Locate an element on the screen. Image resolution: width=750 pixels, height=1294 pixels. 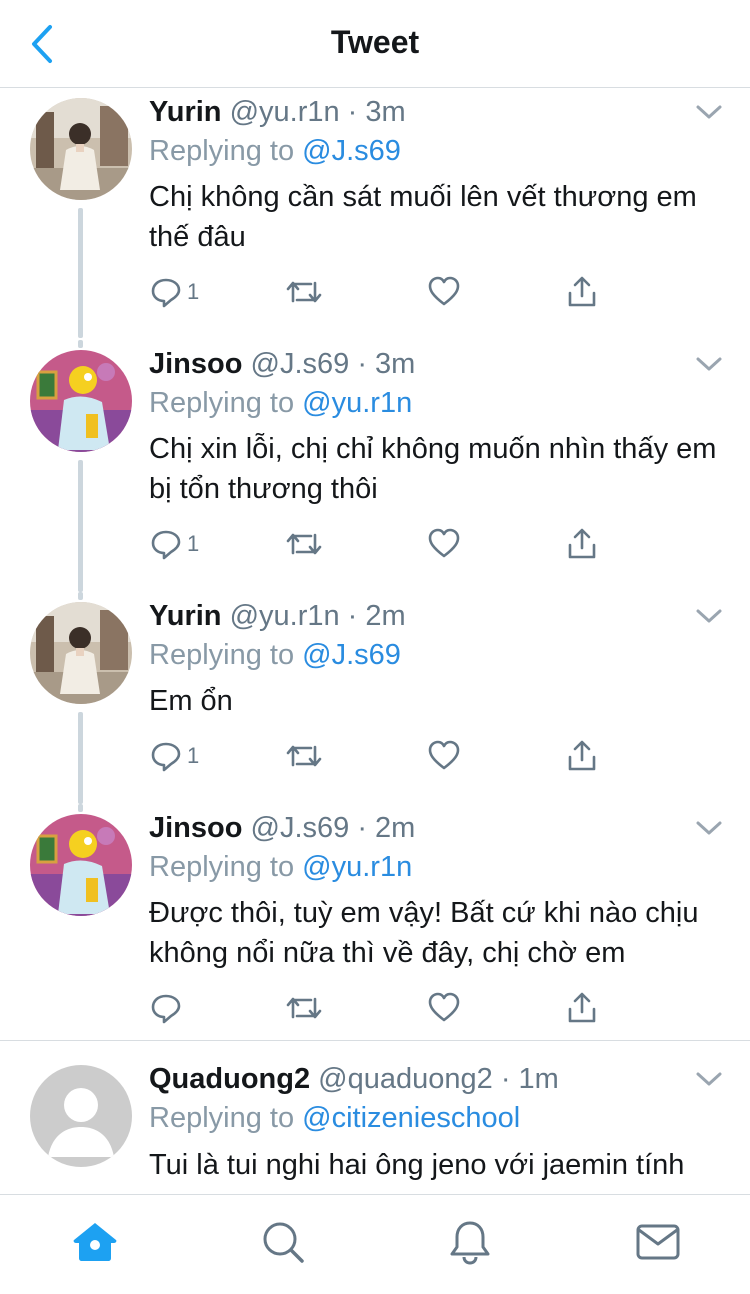
tweet-header: Quaduong2 @quaduong2 · 1m is located at coordinates (354, 1079).